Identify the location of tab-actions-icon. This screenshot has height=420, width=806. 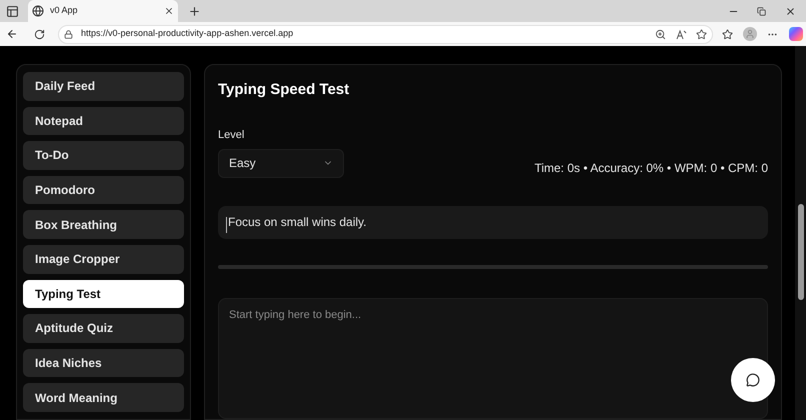
(12, 11).